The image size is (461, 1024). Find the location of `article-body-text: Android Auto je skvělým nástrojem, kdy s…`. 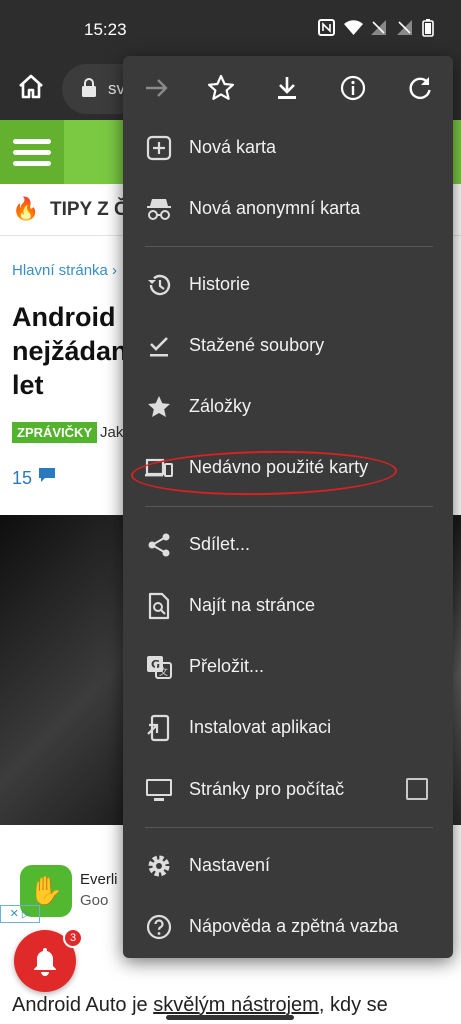

article-body-text: Android Auto je skvělým nástrojem, kdy s… is located at coordinates (200, 1005).